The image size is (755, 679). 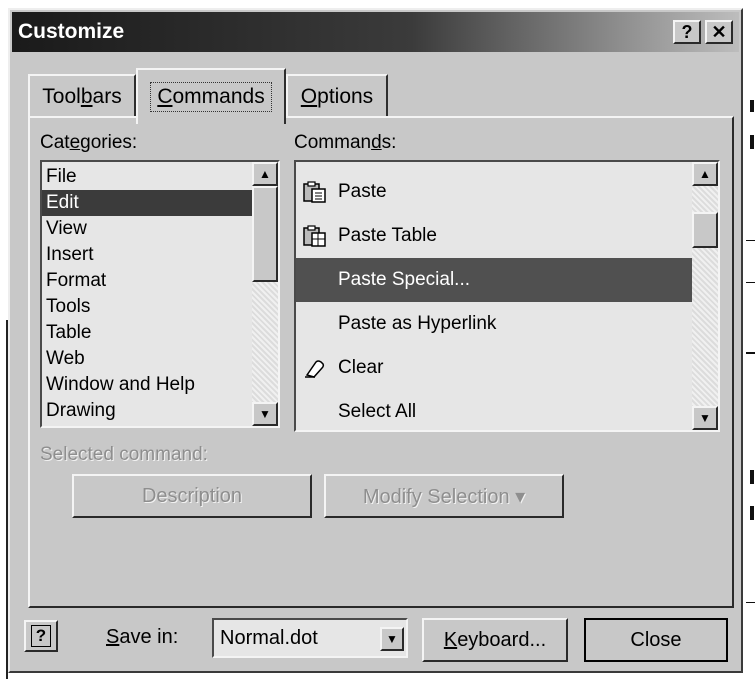 I want to click on clipboard-table-icon, so click(x=314, y=236).